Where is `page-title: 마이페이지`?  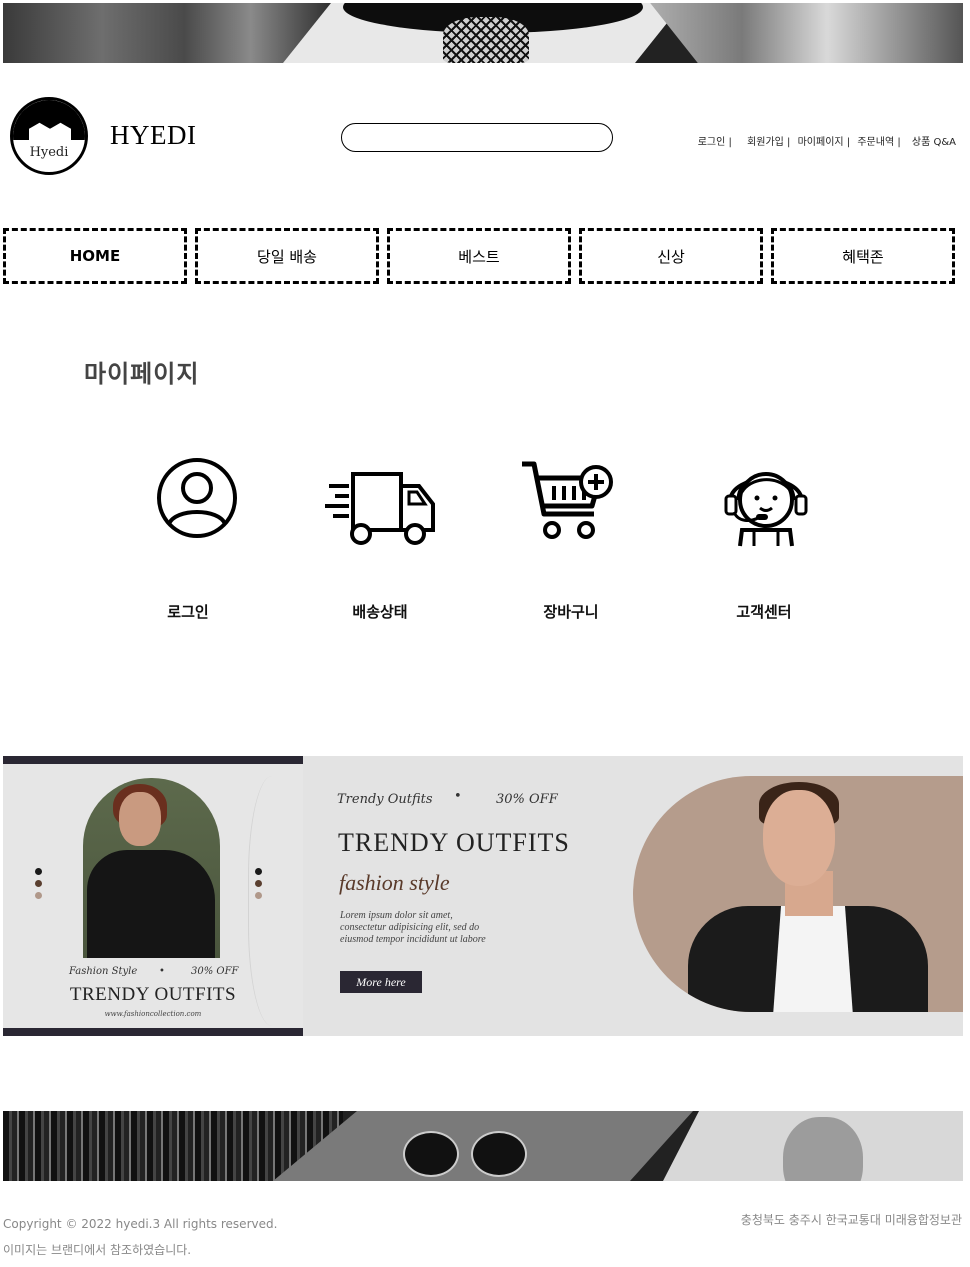
page-title: 마이페이지 is located at coordinates (142, 374).